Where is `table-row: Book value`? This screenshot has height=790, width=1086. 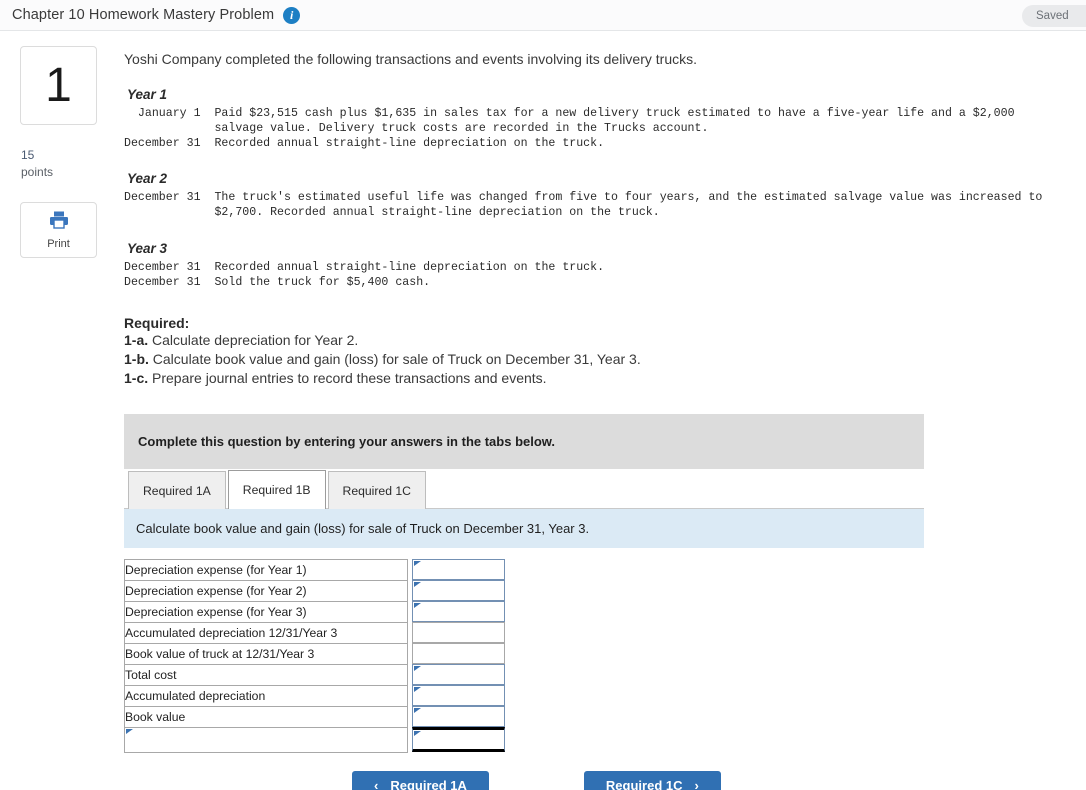
table-row: Book value is located at coordinates (314, 716).